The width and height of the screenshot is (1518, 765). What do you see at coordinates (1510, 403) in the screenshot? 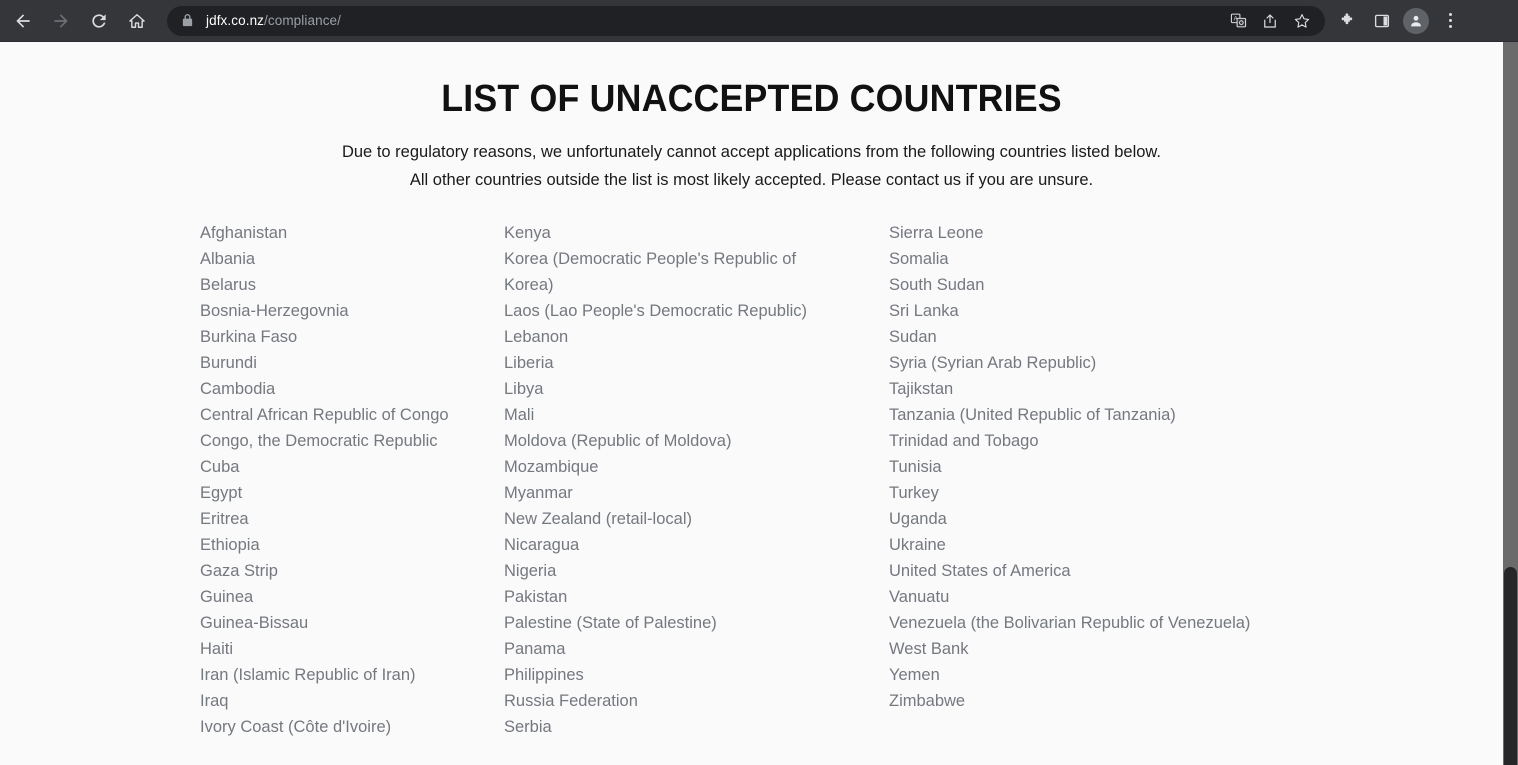
I see `vertical-scrollbar` at bounding box center [1510, 403].